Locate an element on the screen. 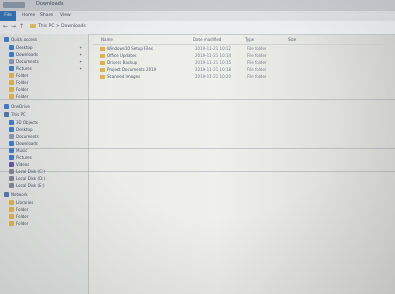 The width and height of the screenshot is (395, 294). this-pc-icon is located at coordinates (6, 114).